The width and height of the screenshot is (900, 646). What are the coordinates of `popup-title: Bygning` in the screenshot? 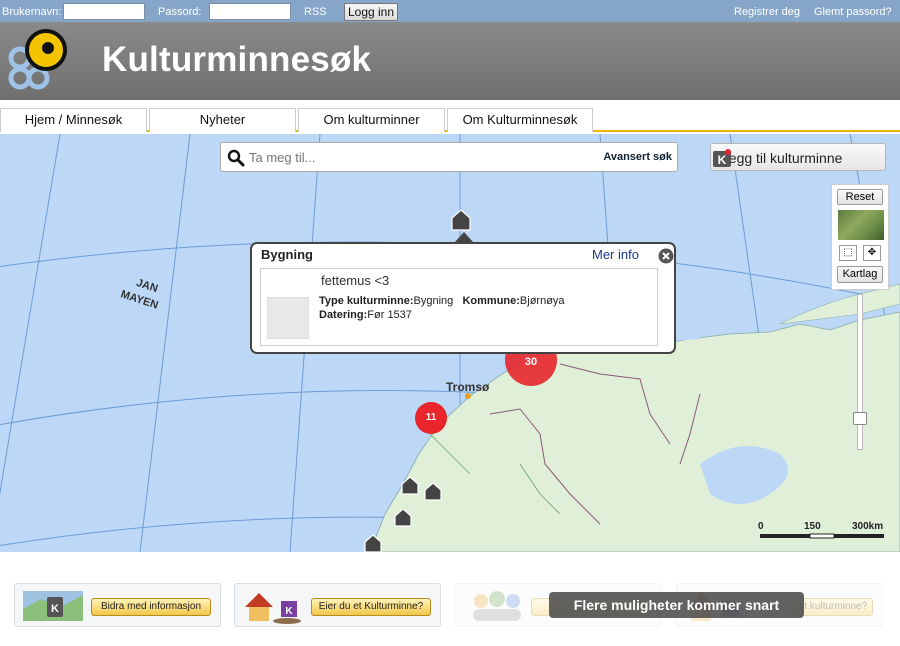 It's located at (287, 254).